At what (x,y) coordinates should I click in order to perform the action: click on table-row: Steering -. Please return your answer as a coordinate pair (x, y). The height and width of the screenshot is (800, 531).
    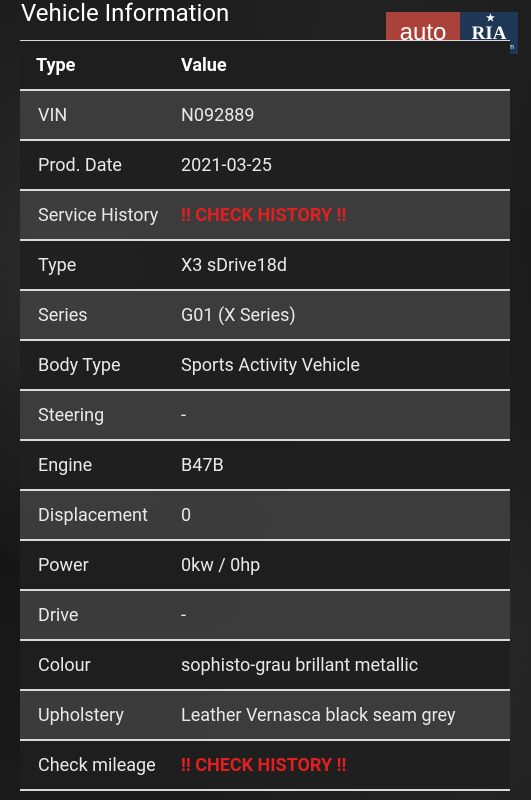
    Looking at the image, I should click on (265, 416).